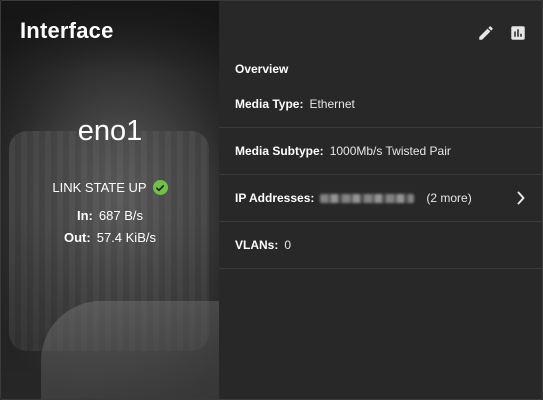 This screenshot has width=543, height=400. Describe the element at coordinates (279, 151) in the screenshot. I see `media-subtype-label: Media Subtype:` at that location.